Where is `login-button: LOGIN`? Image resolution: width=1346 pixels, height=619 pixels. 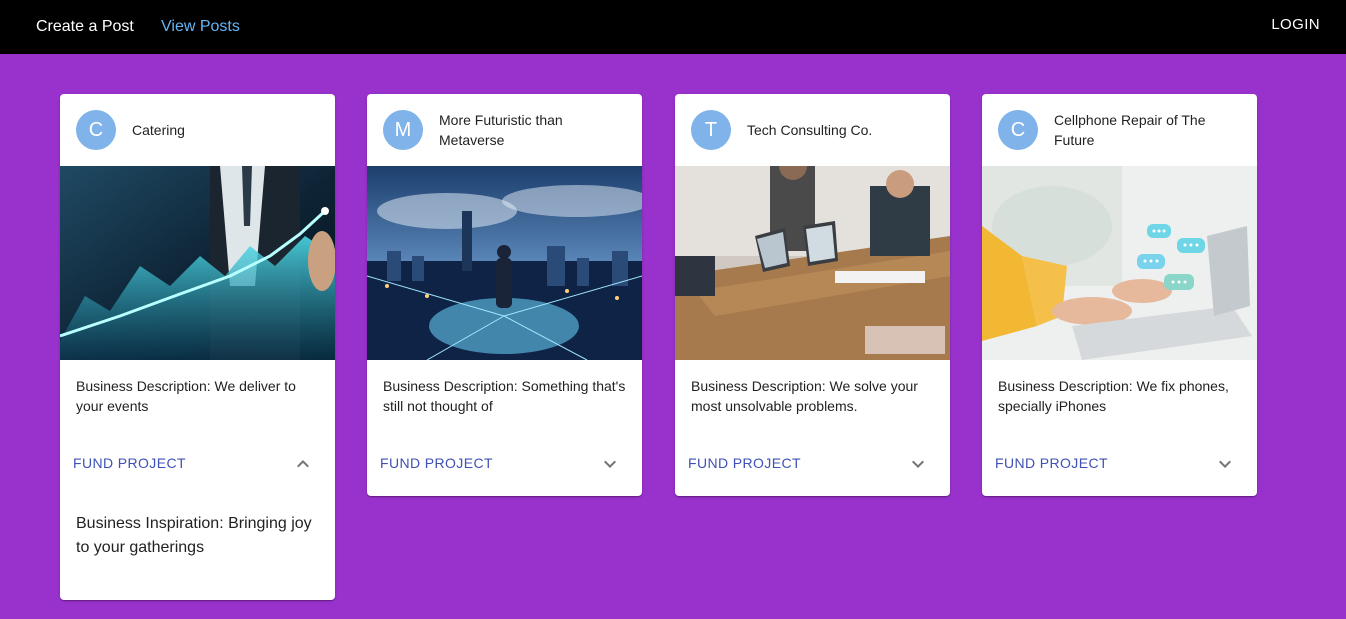
login-button: LOGIN is located at coordinates (1295, 24).